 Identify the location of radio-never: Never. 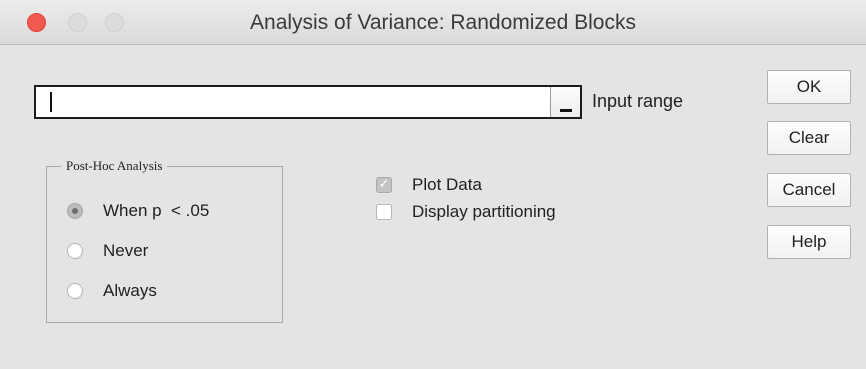
(107, 251).